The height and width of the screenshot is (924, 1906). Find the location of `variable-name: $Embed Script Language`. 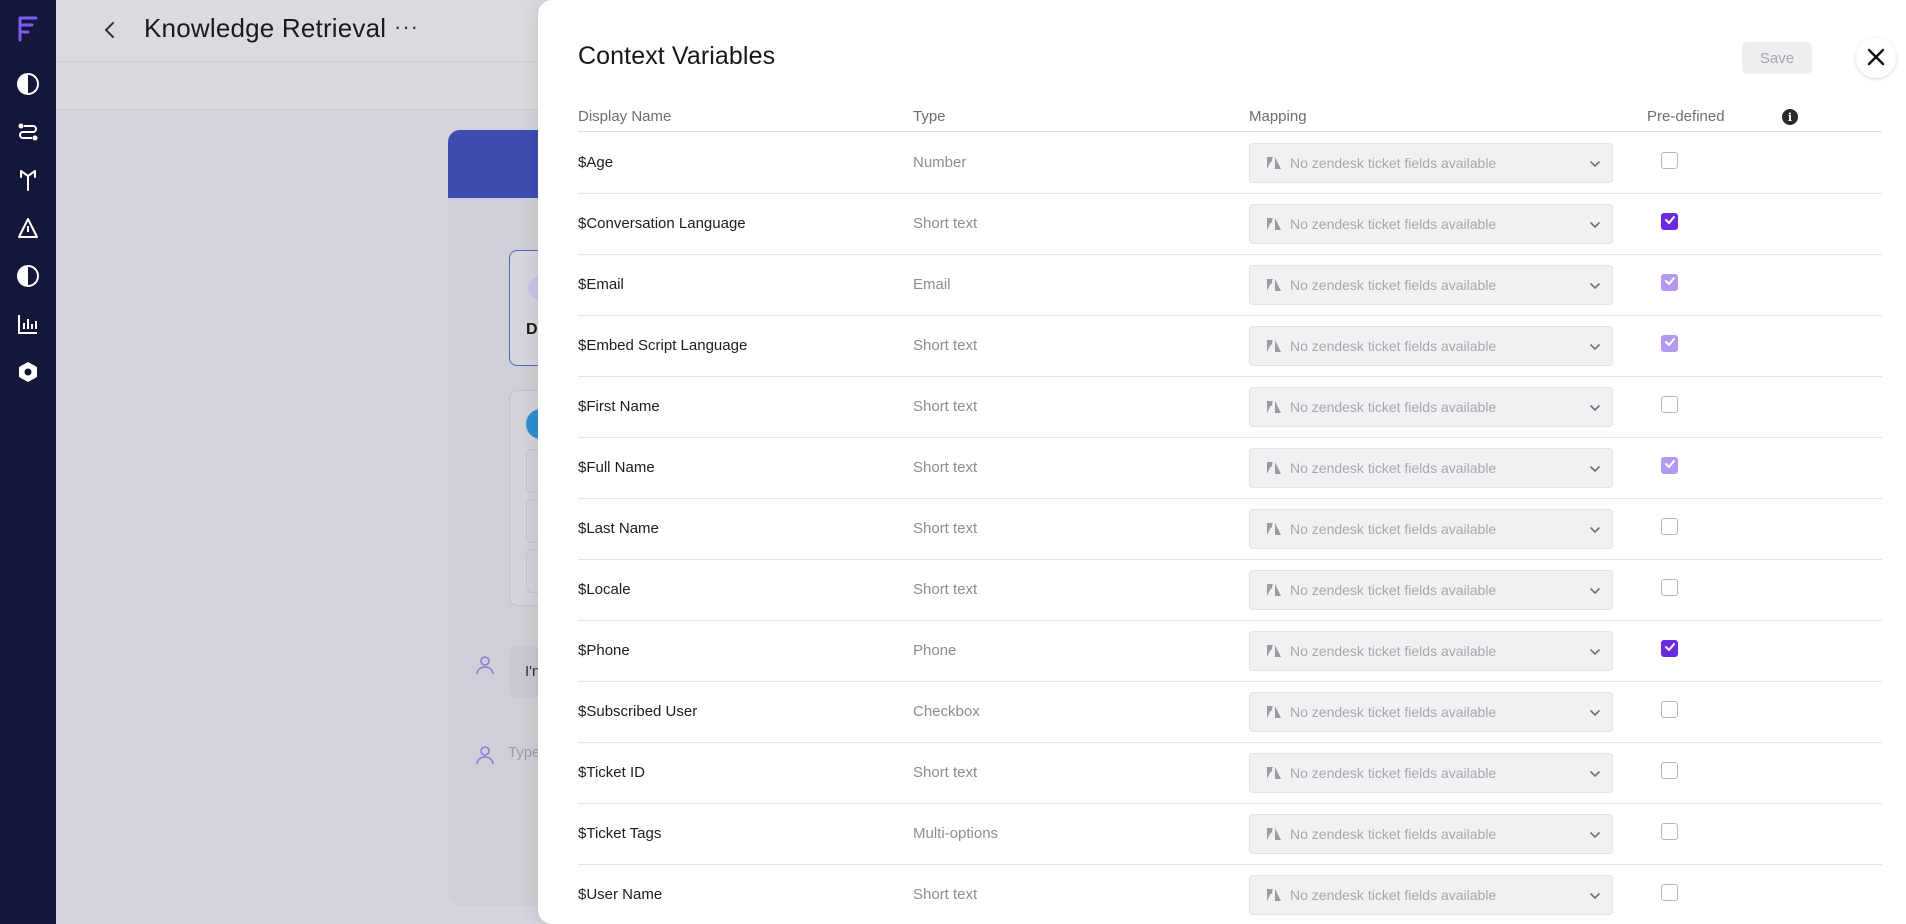

variable-name: $Embed Script Language is located at coordinates (663, 345).